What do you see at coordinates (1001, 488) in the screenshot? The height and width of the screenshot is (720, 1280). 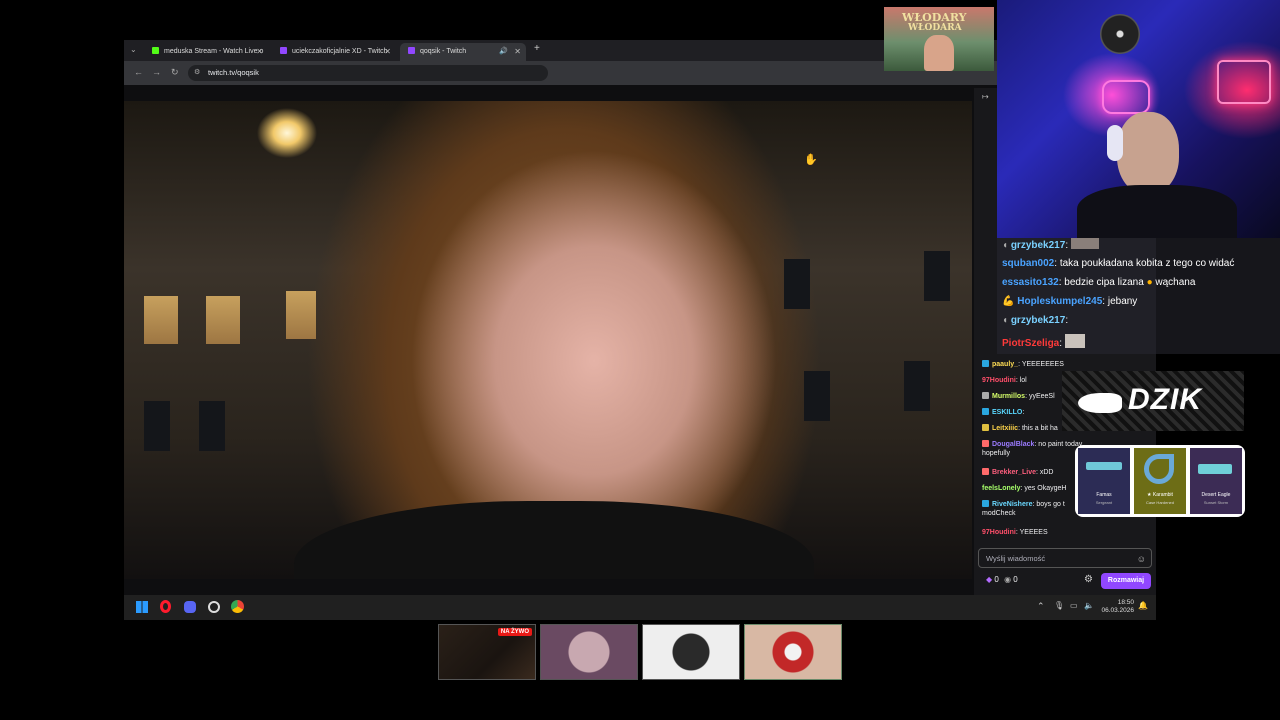 I see `chat-user: feelsLonely` at bounding box center [1001, 488].